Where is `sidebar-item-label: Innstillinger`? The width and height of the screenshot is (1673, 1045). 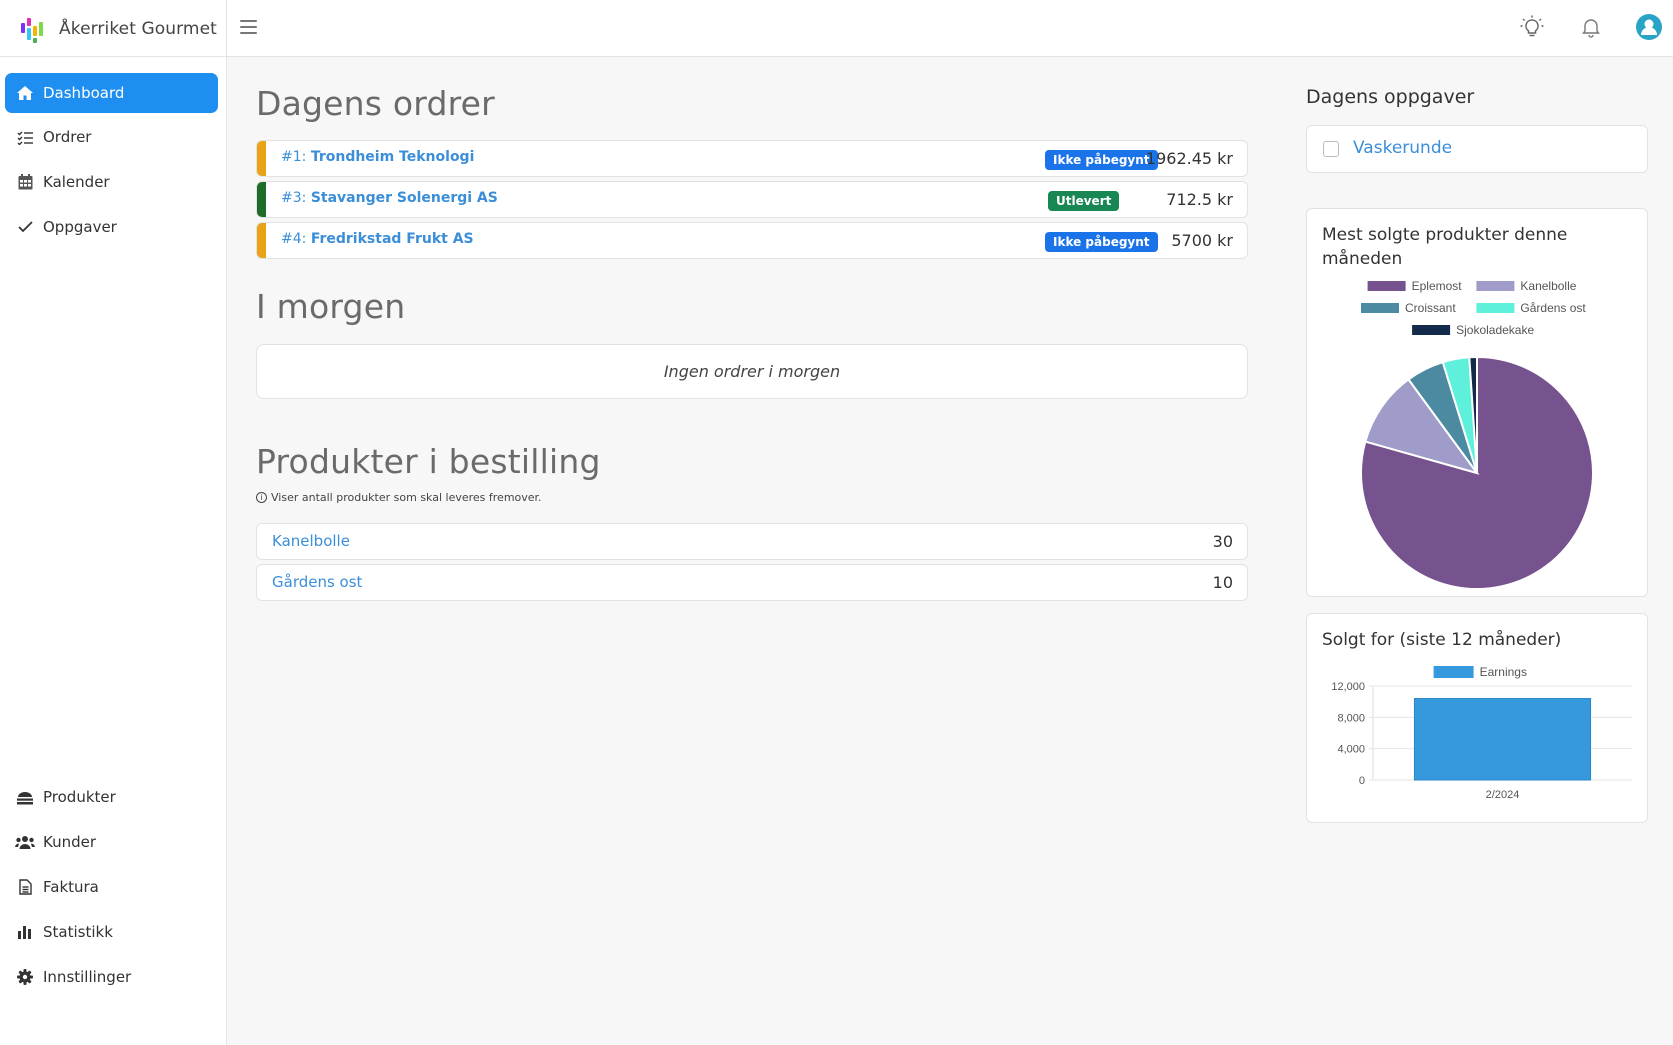
sidebar-item-label: Innstillinger is located at coordinates (87, 977).